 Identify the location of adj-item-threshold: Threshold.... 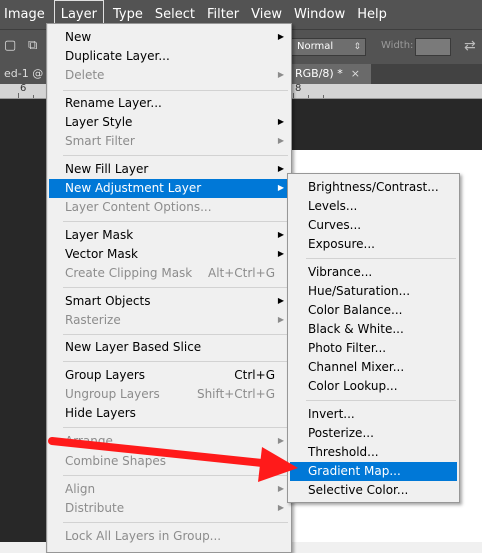
(373, 452).